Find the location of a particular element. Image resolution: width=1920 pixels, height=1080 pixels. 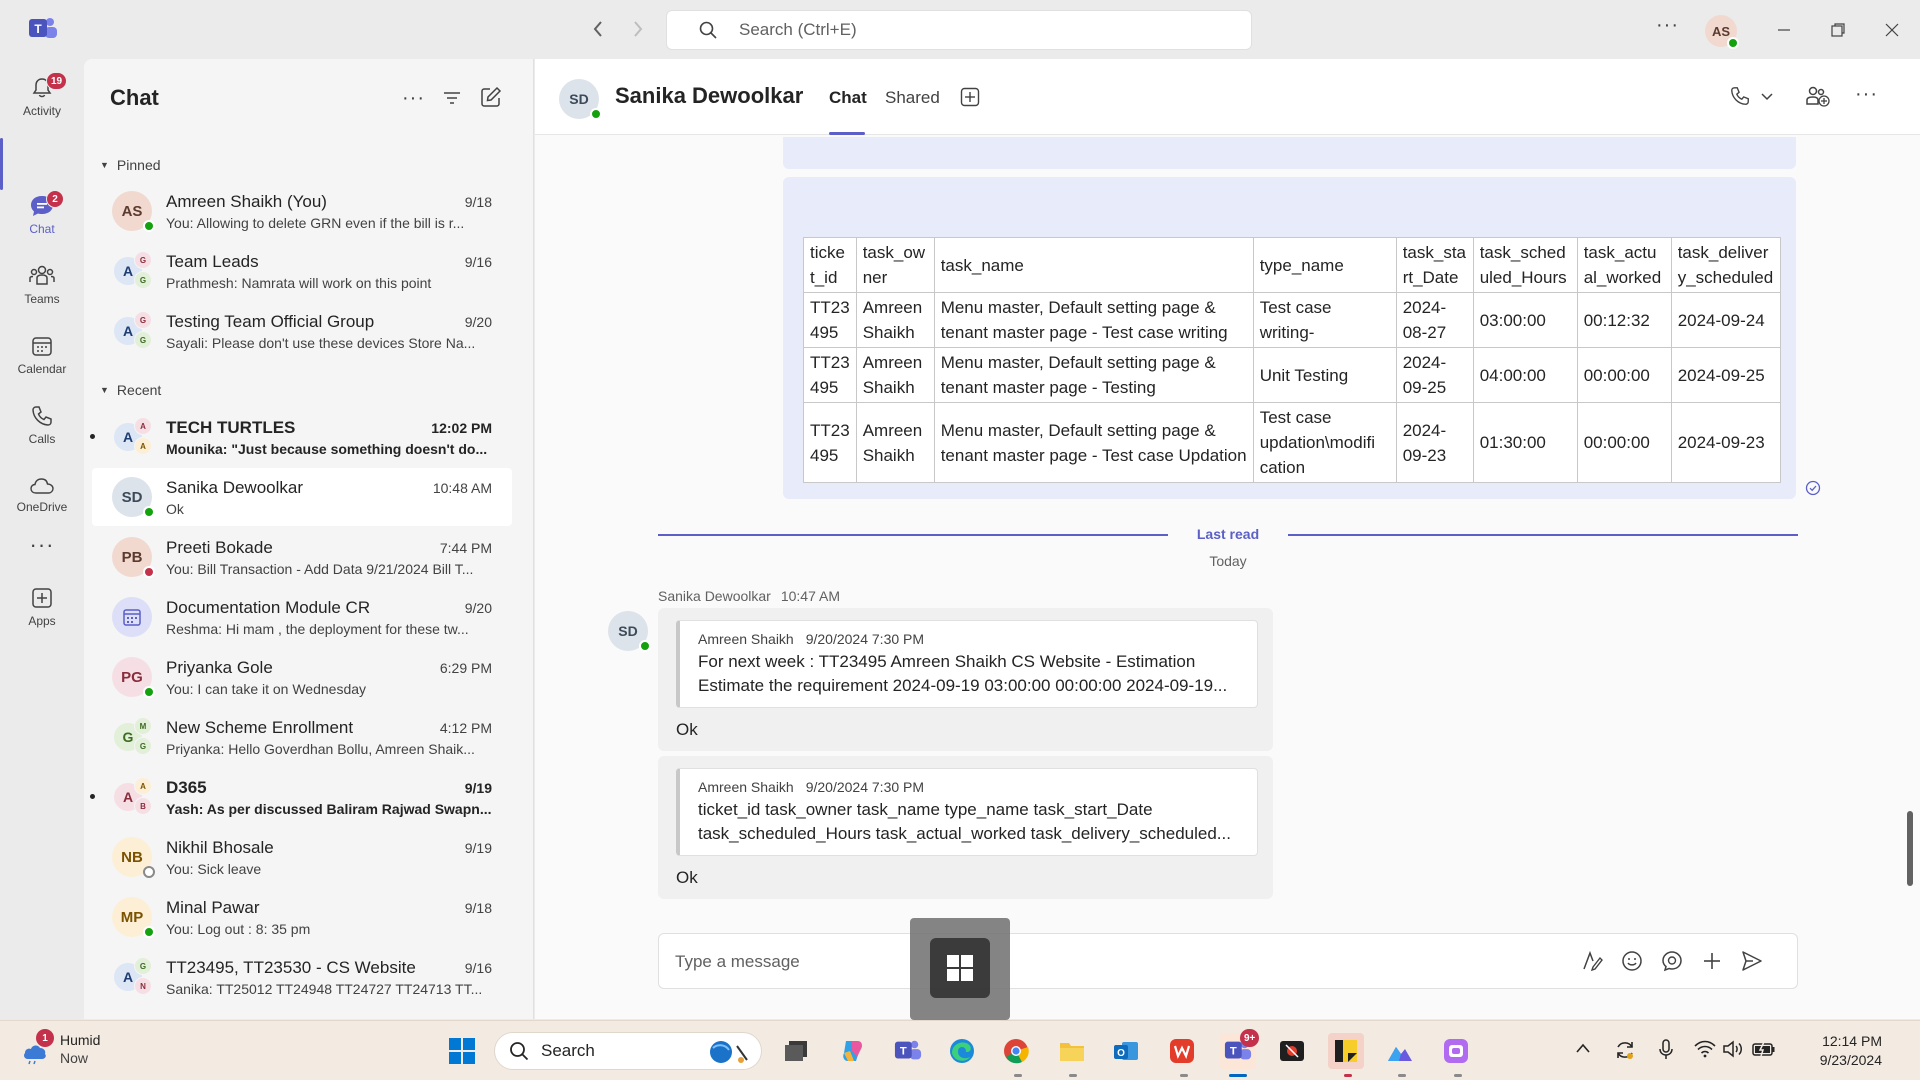

chat-name: Sanika Dewoolkar is located at coordinates (235, 487).